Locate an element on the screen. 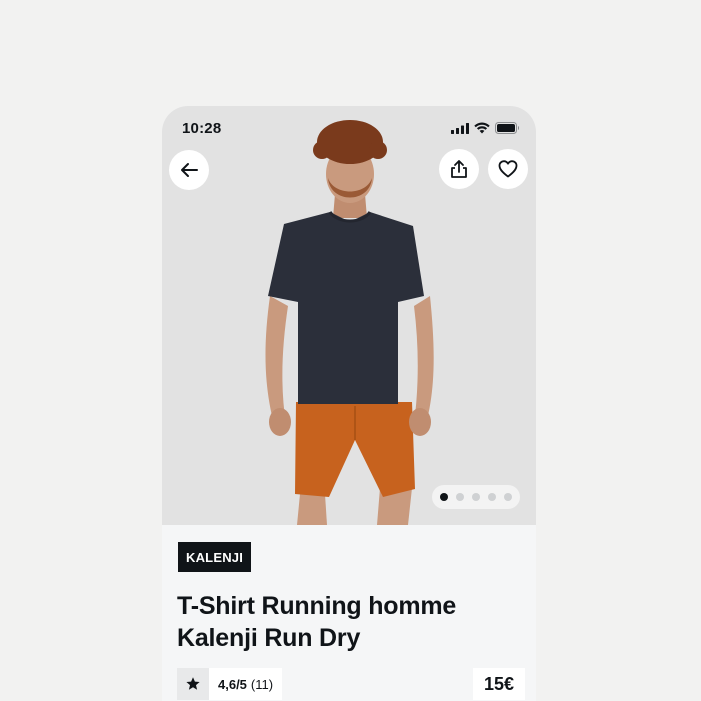 The width and height of the screenshot is (701, 701). rating-score: 4,6/5 is located at coordinates (232, 684).